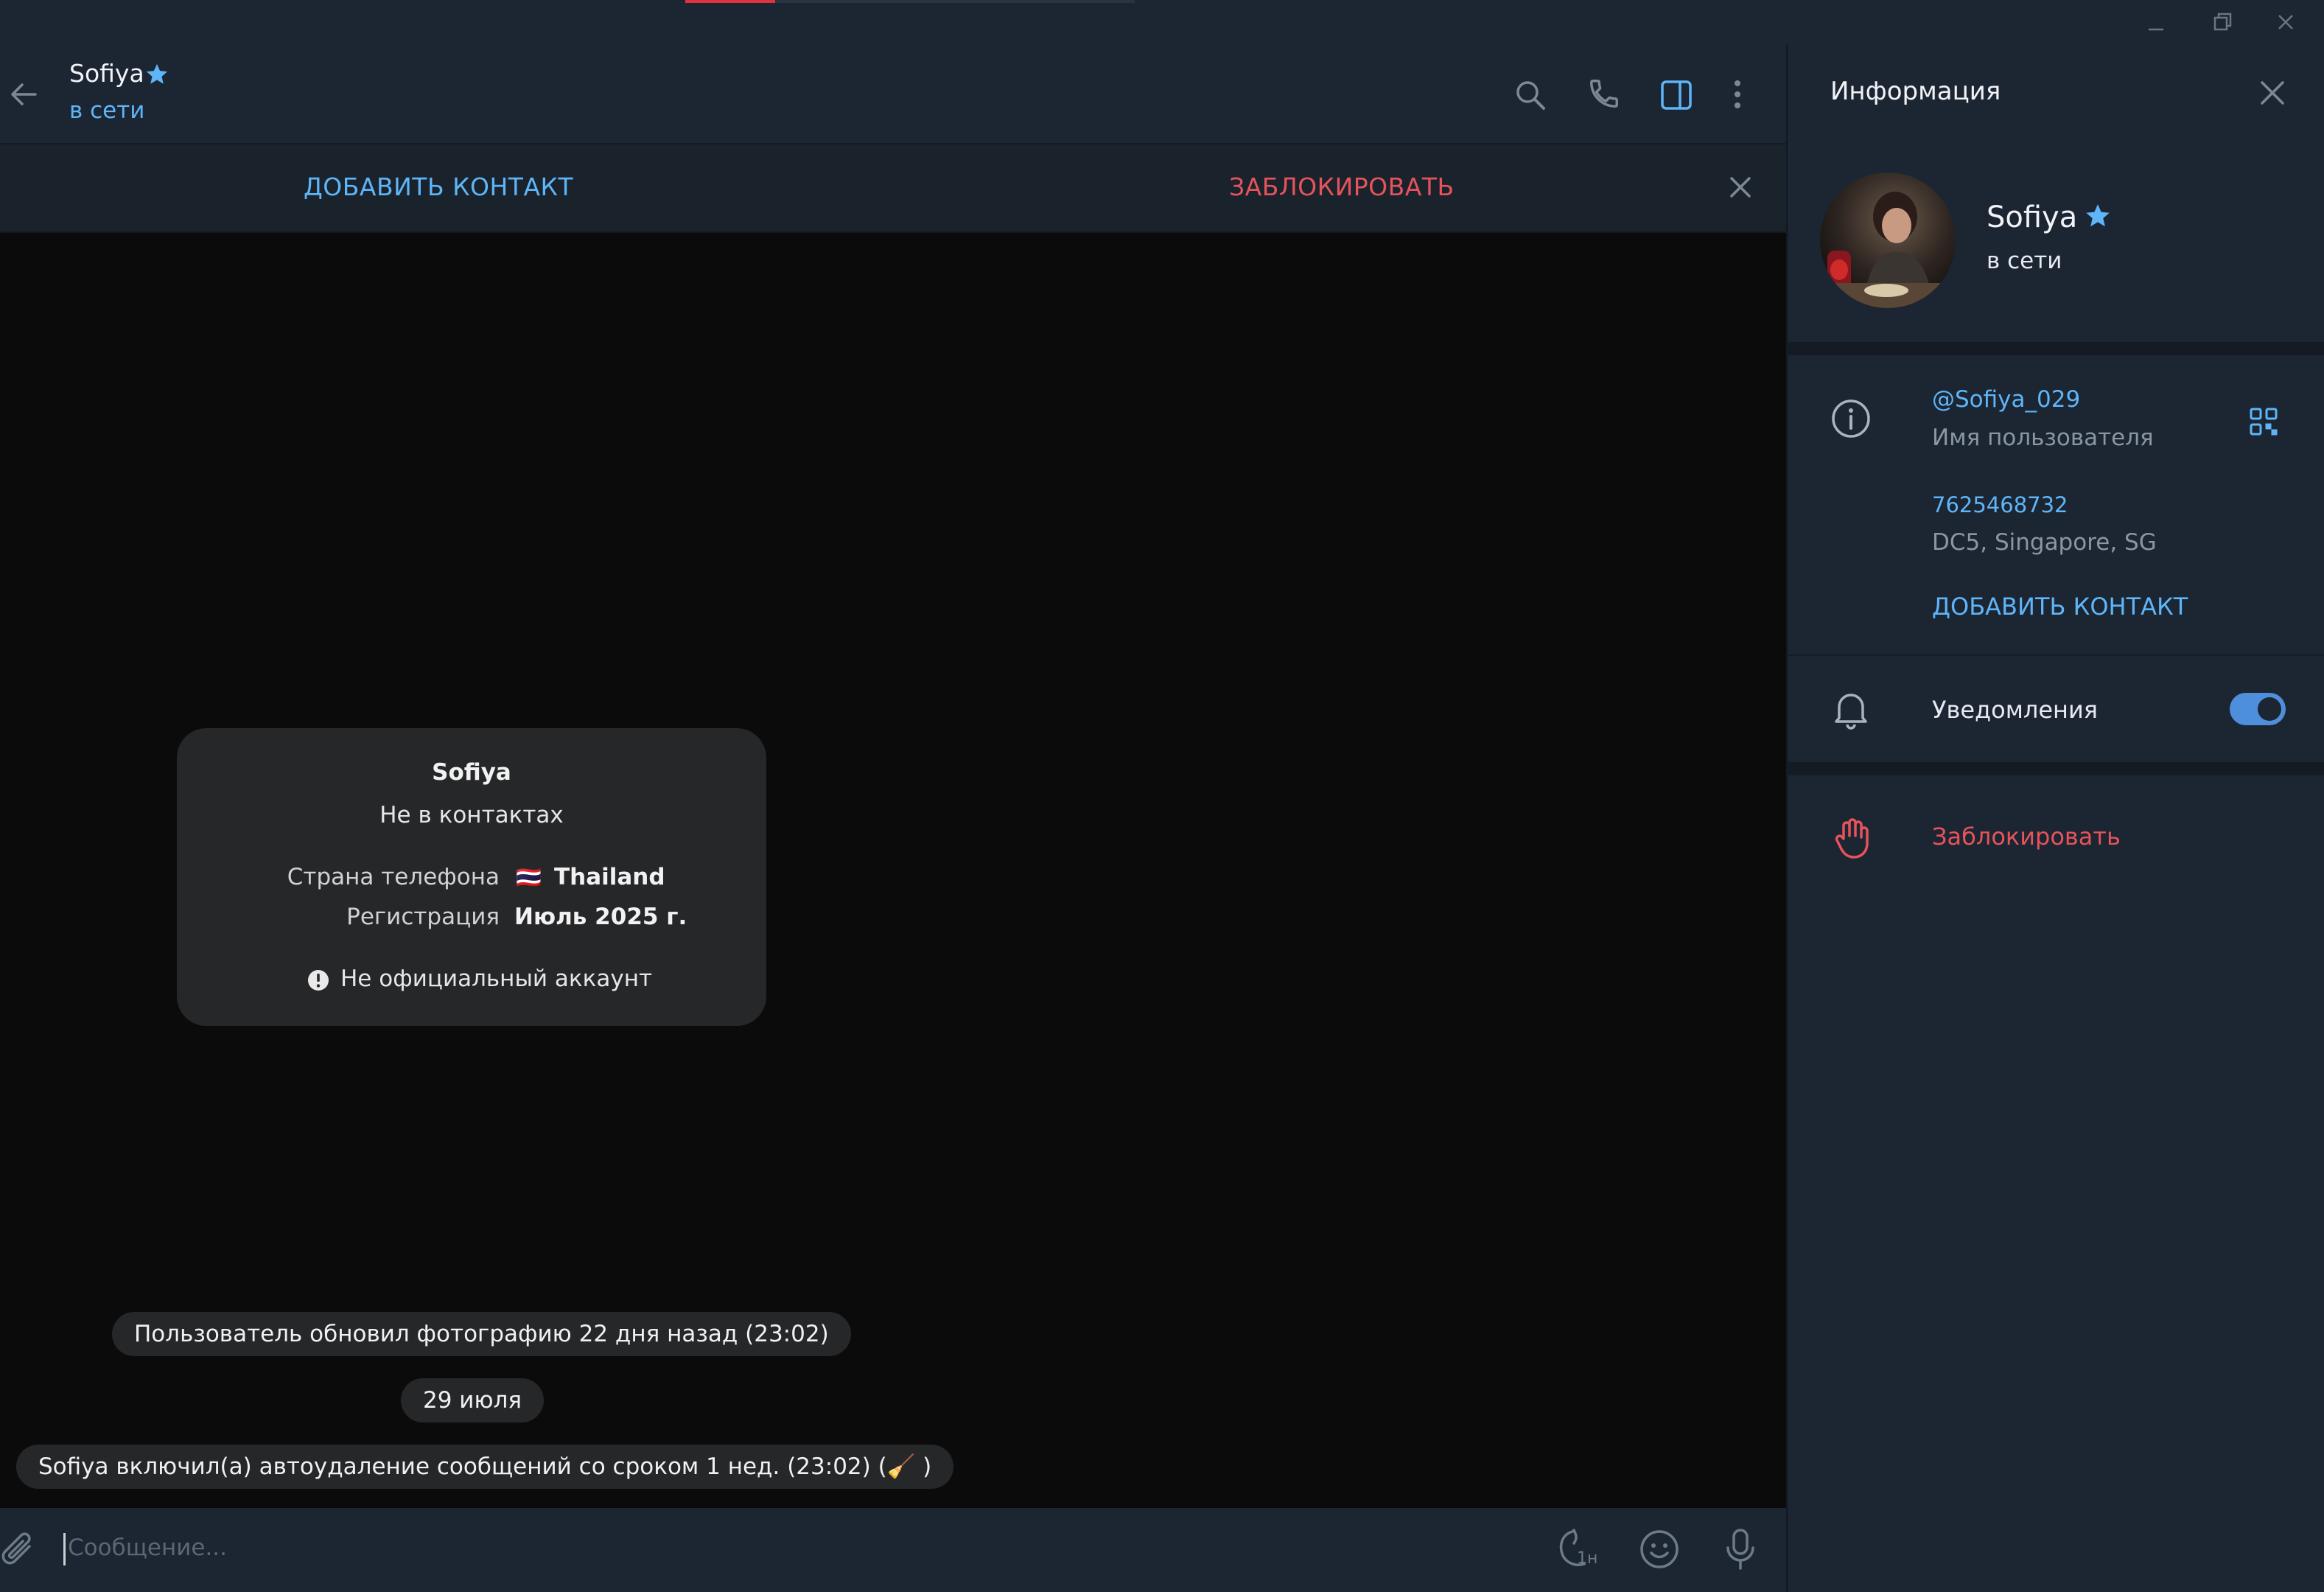 The width and height of the screenshot is (2324, 1592). I want to click on restore-icon, so click(2222, 22).